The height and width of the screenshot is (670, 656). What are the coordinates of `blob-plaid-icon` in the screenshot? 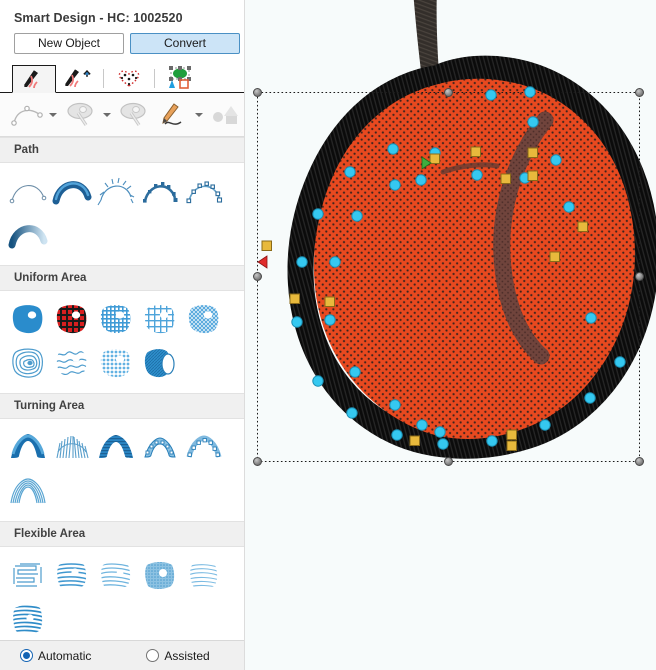 It's located at (71, 319).